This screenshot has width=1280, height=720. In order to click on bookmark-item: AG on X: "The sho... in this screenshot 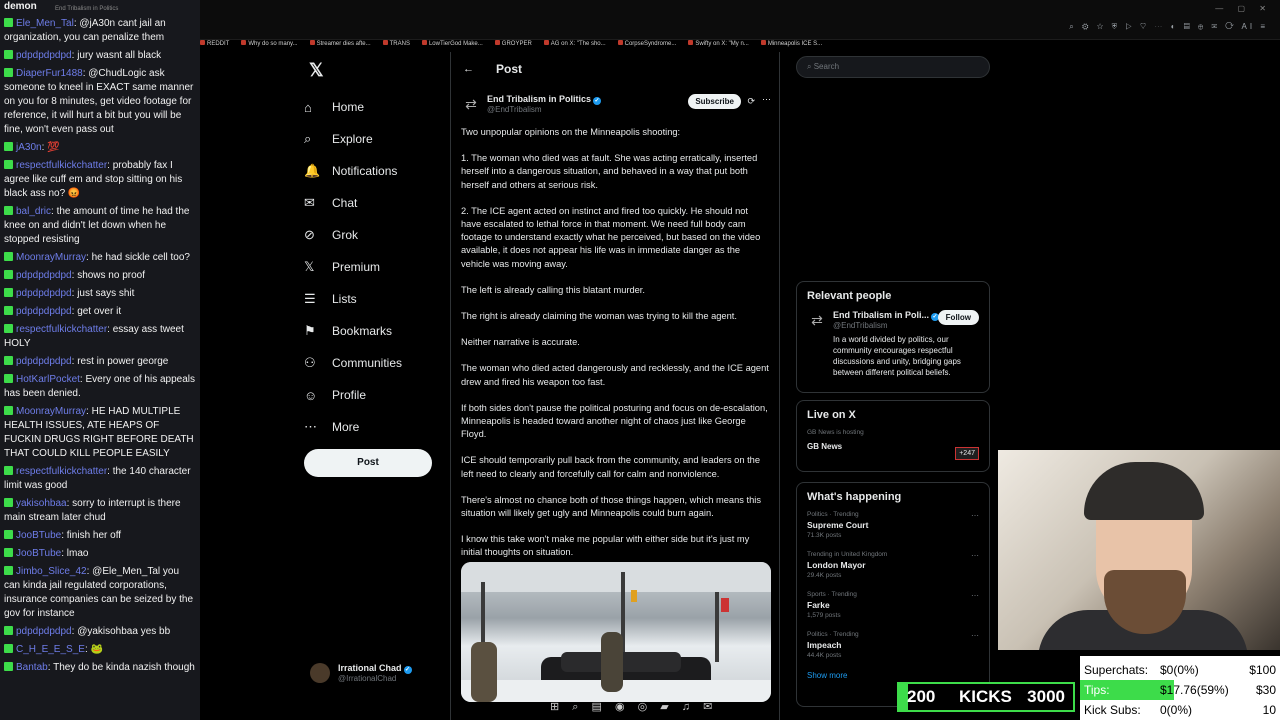, I will do `click(574, 43)`.